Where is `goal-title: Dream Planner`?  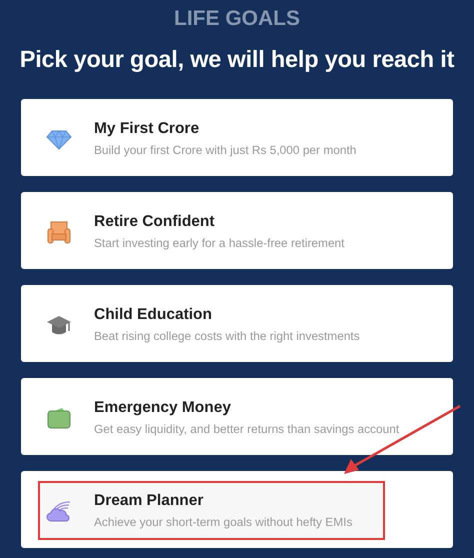 goal-title: Dream Planner is located at coordinates (149, 501).